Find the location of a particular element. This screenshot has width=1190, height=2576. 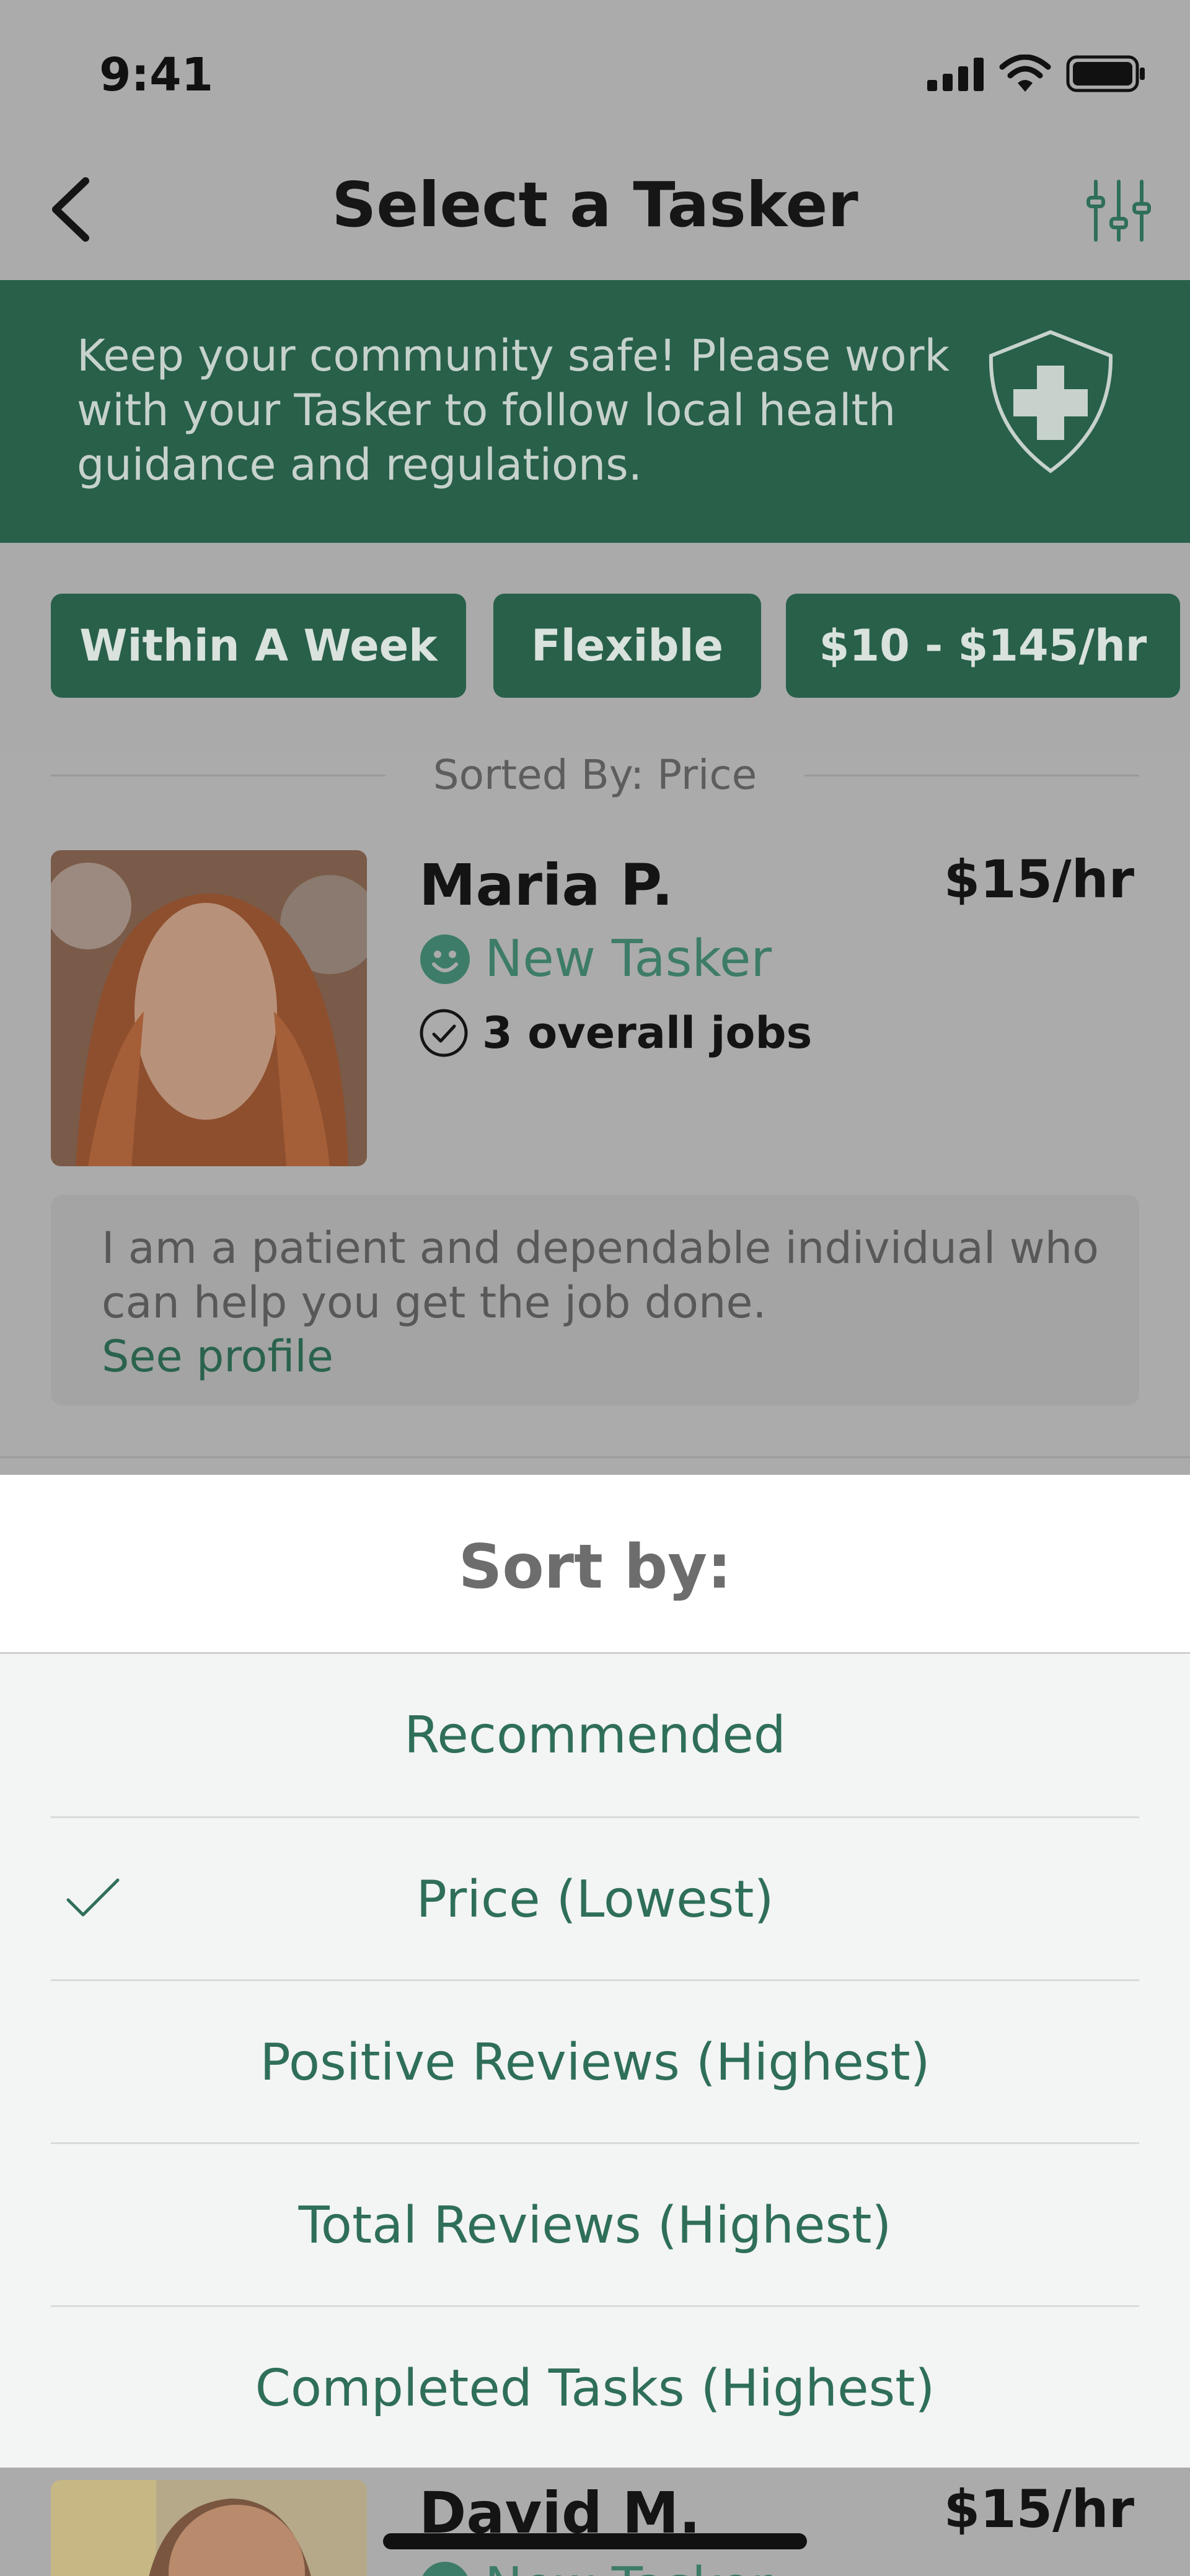

see-profile-link: See profile is located at coordinates (217, 1357).